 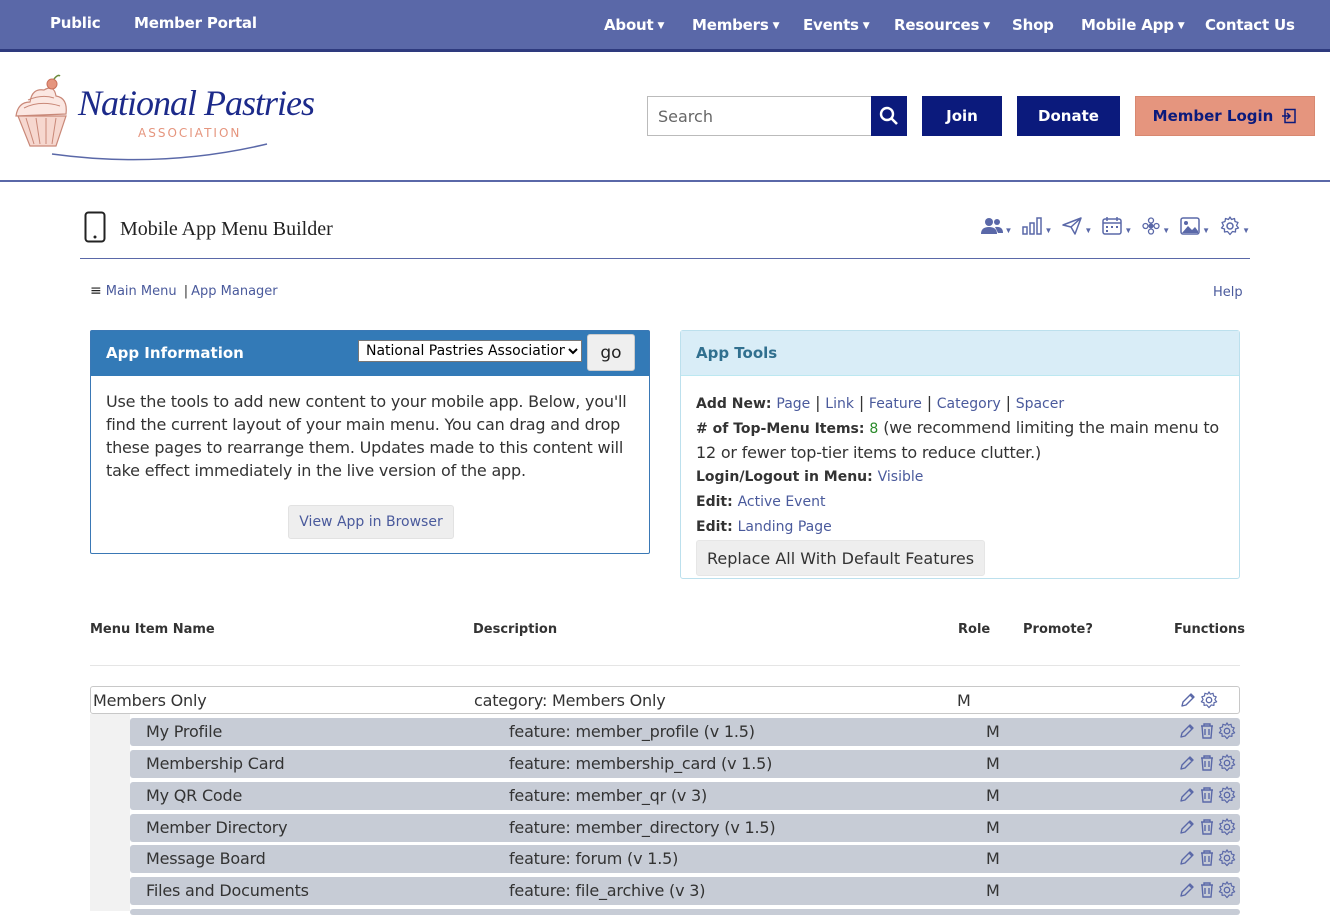 I want to click on nav-member-portal: Member Portal, so click(x=195, y=23).